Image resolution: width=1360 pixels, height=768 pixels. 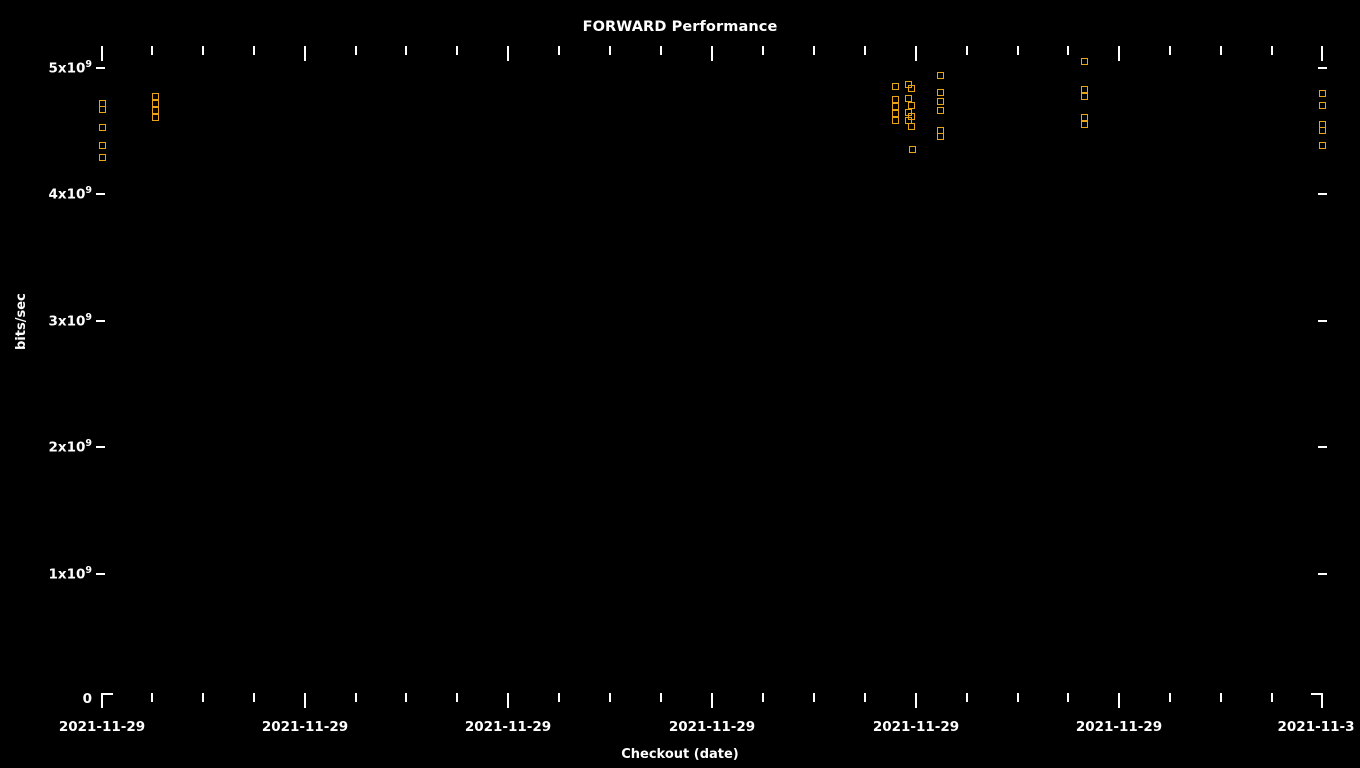 I want to click on y-axis-tick-label: 5x109, so click(x=70, y=68).